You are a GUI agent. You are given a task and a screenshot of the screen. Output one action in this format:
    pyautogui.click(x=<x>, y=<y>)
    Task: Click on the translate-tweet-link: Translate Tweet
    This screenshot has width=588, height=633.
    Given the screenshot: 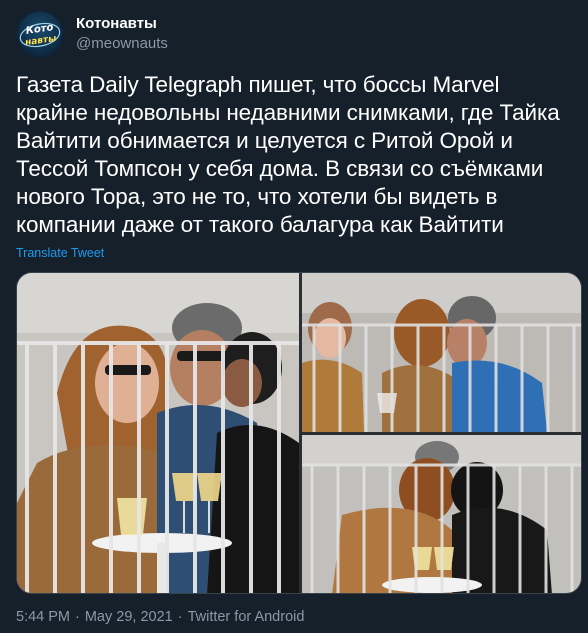 What is the action you would take?
    pyautogui.click(x=60, y=253)
    